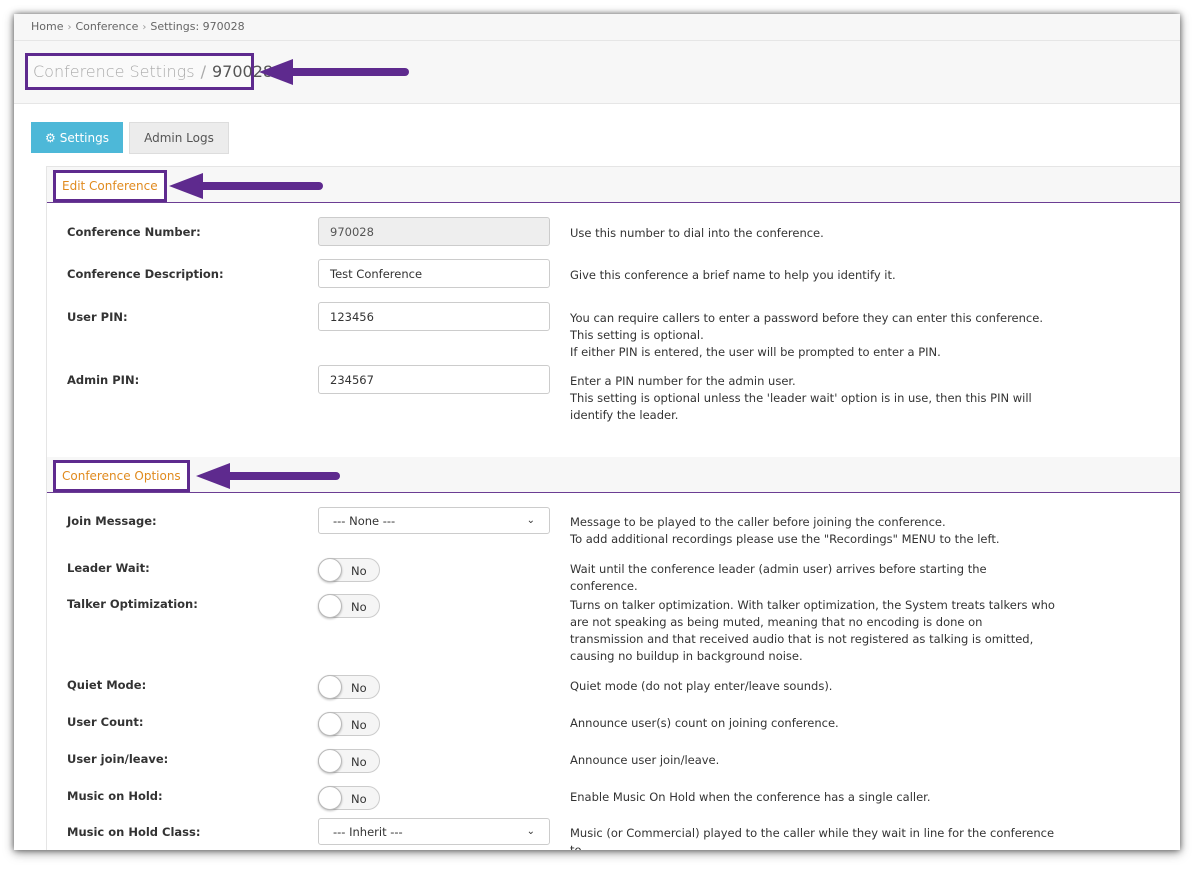 The image size is (1204, 872). What do you see at coordinates (645, 760) in the screenshot?
I see `help-line: Announce user join/leave.` at bounding box center [645, 760].